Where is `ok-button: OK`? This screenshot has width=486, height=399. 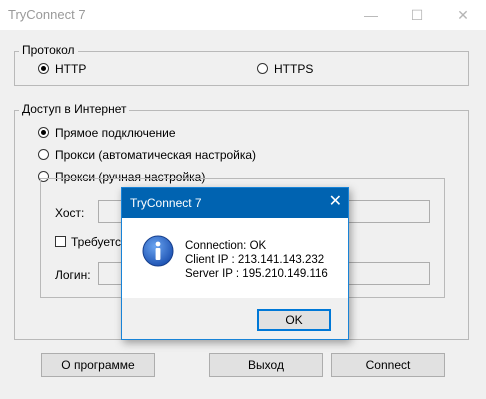
ok-button: OK is located at coordinates (294, 320).